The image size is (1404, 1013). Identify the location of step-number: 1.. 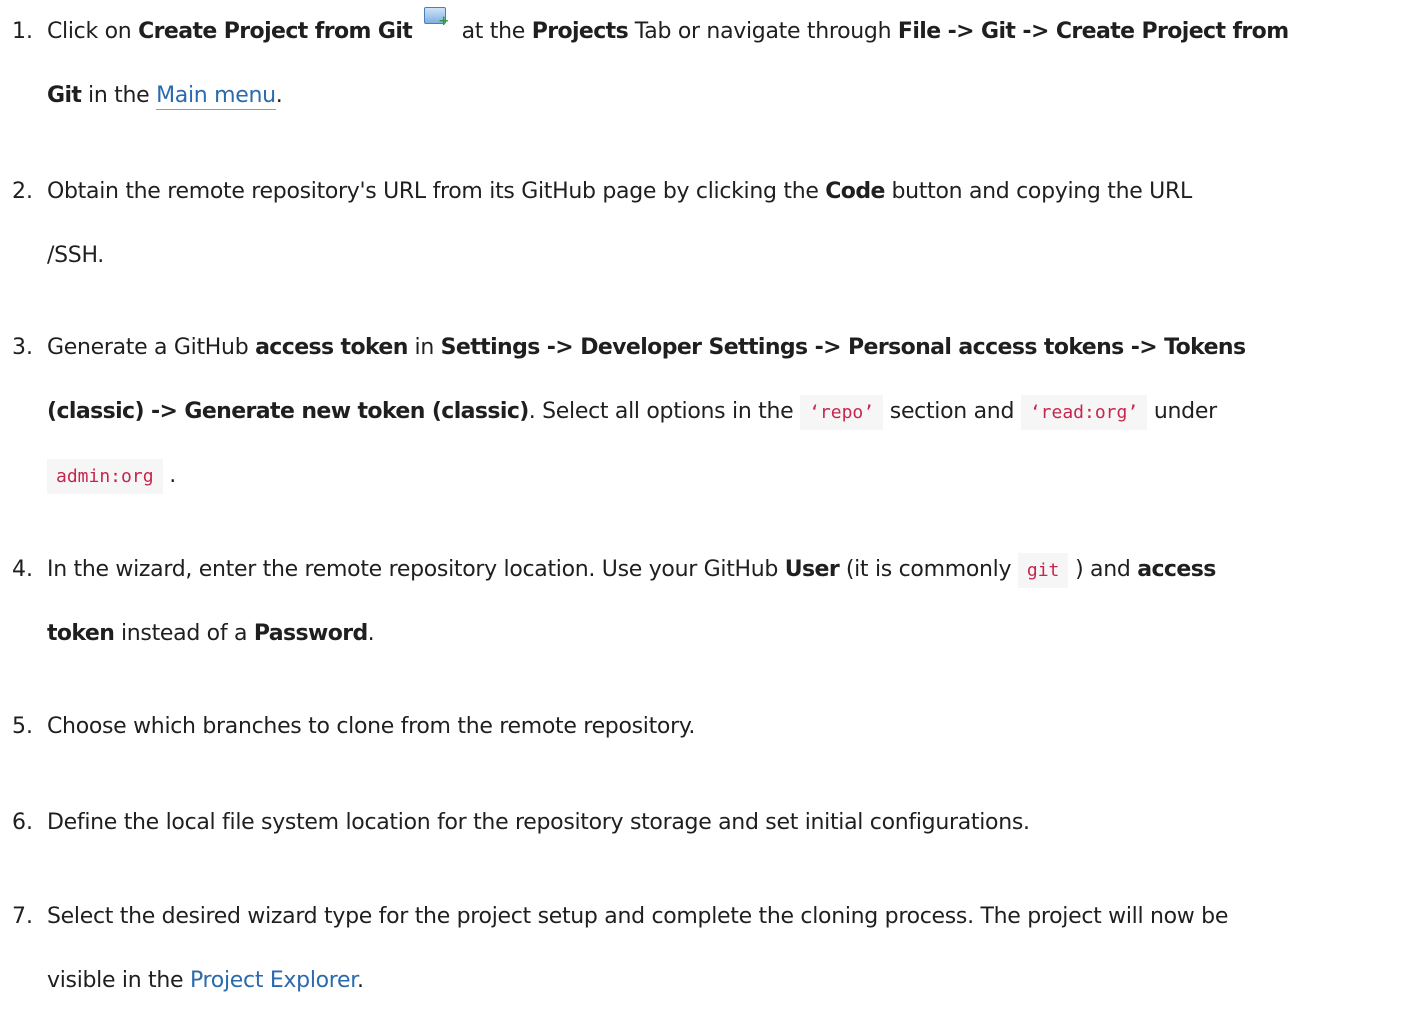
(22, 31).